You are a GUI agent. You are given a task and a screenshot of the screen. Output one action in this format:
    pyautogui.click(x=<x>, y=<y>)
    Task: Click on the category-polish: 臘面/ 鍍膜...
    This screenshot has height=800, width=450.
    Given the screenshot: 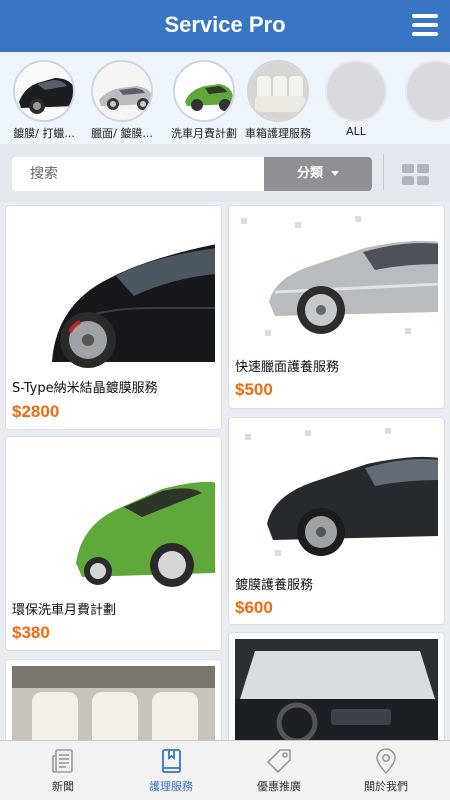 What is the action you would take?
    pyautogui.click(x=122, y=100)
    